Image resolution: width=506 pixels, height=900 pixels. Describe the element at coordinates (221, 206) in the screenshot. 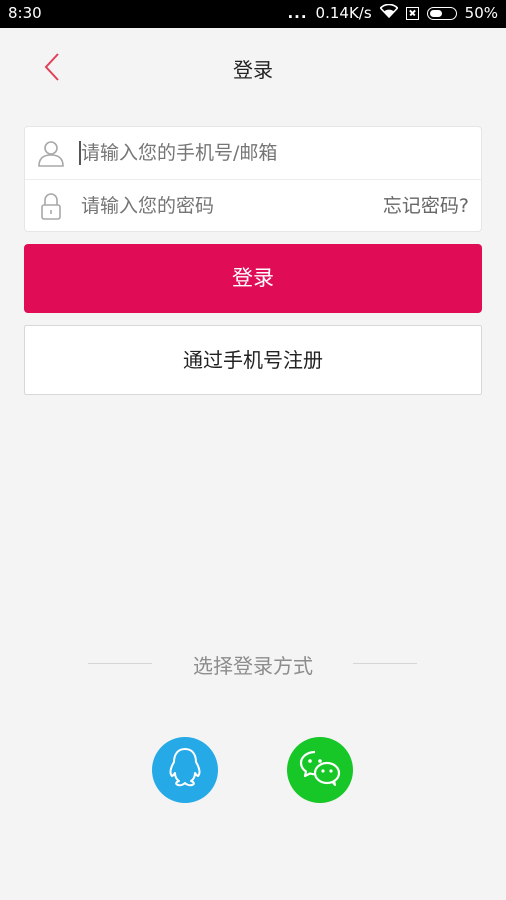

I see `password-input` at that location.